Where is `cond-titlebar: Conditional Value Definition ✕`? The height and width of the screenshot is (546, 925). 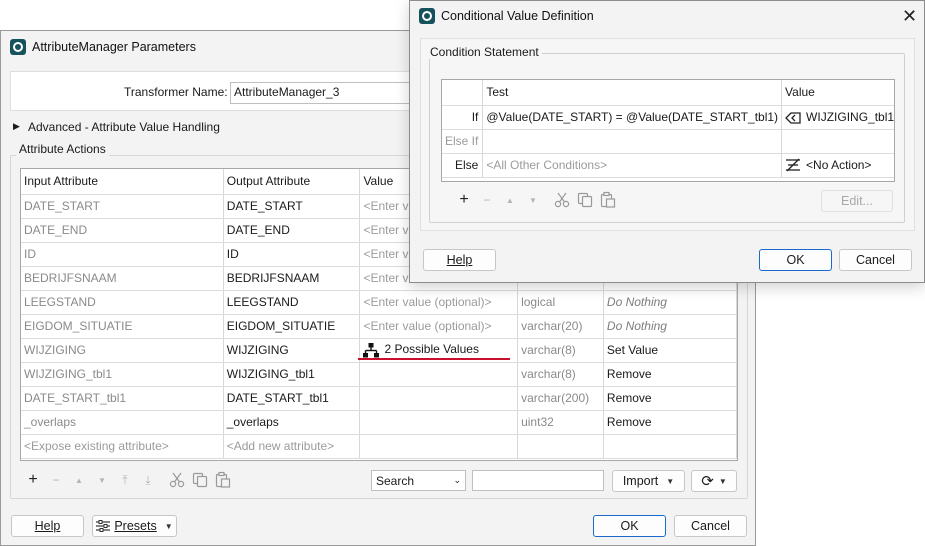
cond-titlebar: Conditional Value Definition ✕ is located at coordinates (667, 17).